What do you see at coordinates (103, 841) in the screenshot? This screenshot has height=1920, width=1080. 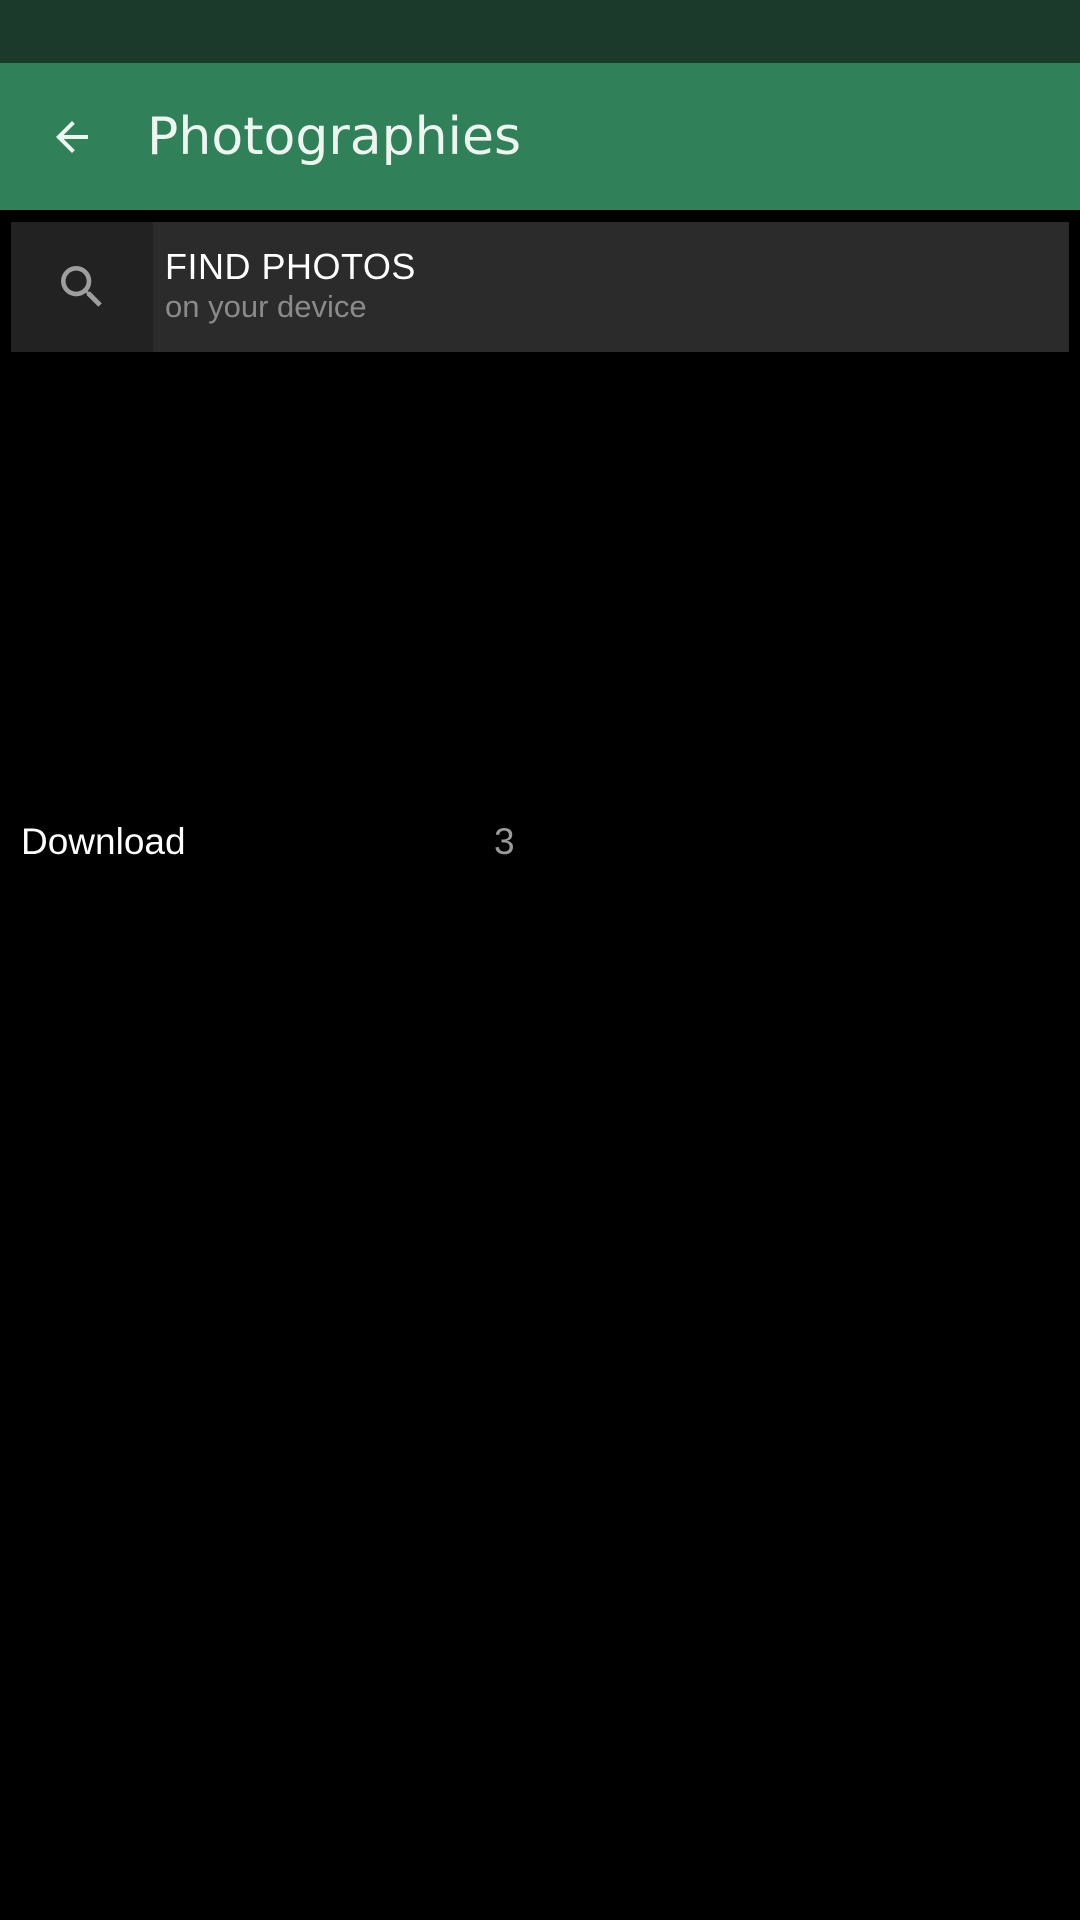 I see `folder-name: Download` at bounding box center [103, 841].